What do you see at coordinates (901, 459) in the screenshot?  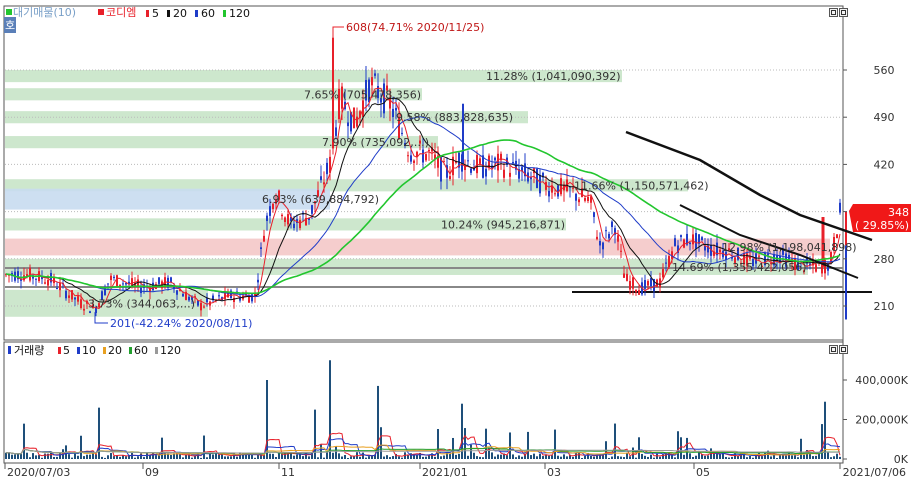 I see `volume-y-tick-label: 0K` at bounding box center [901, 459].